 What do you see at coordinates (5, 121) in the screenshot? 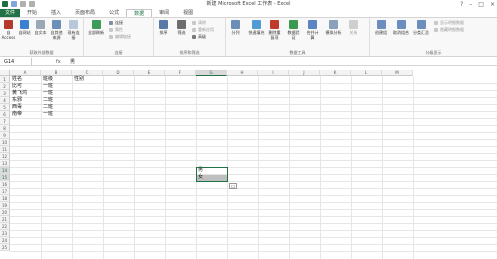
I see `row-header-7: 7` at bounding box center [5, 121].